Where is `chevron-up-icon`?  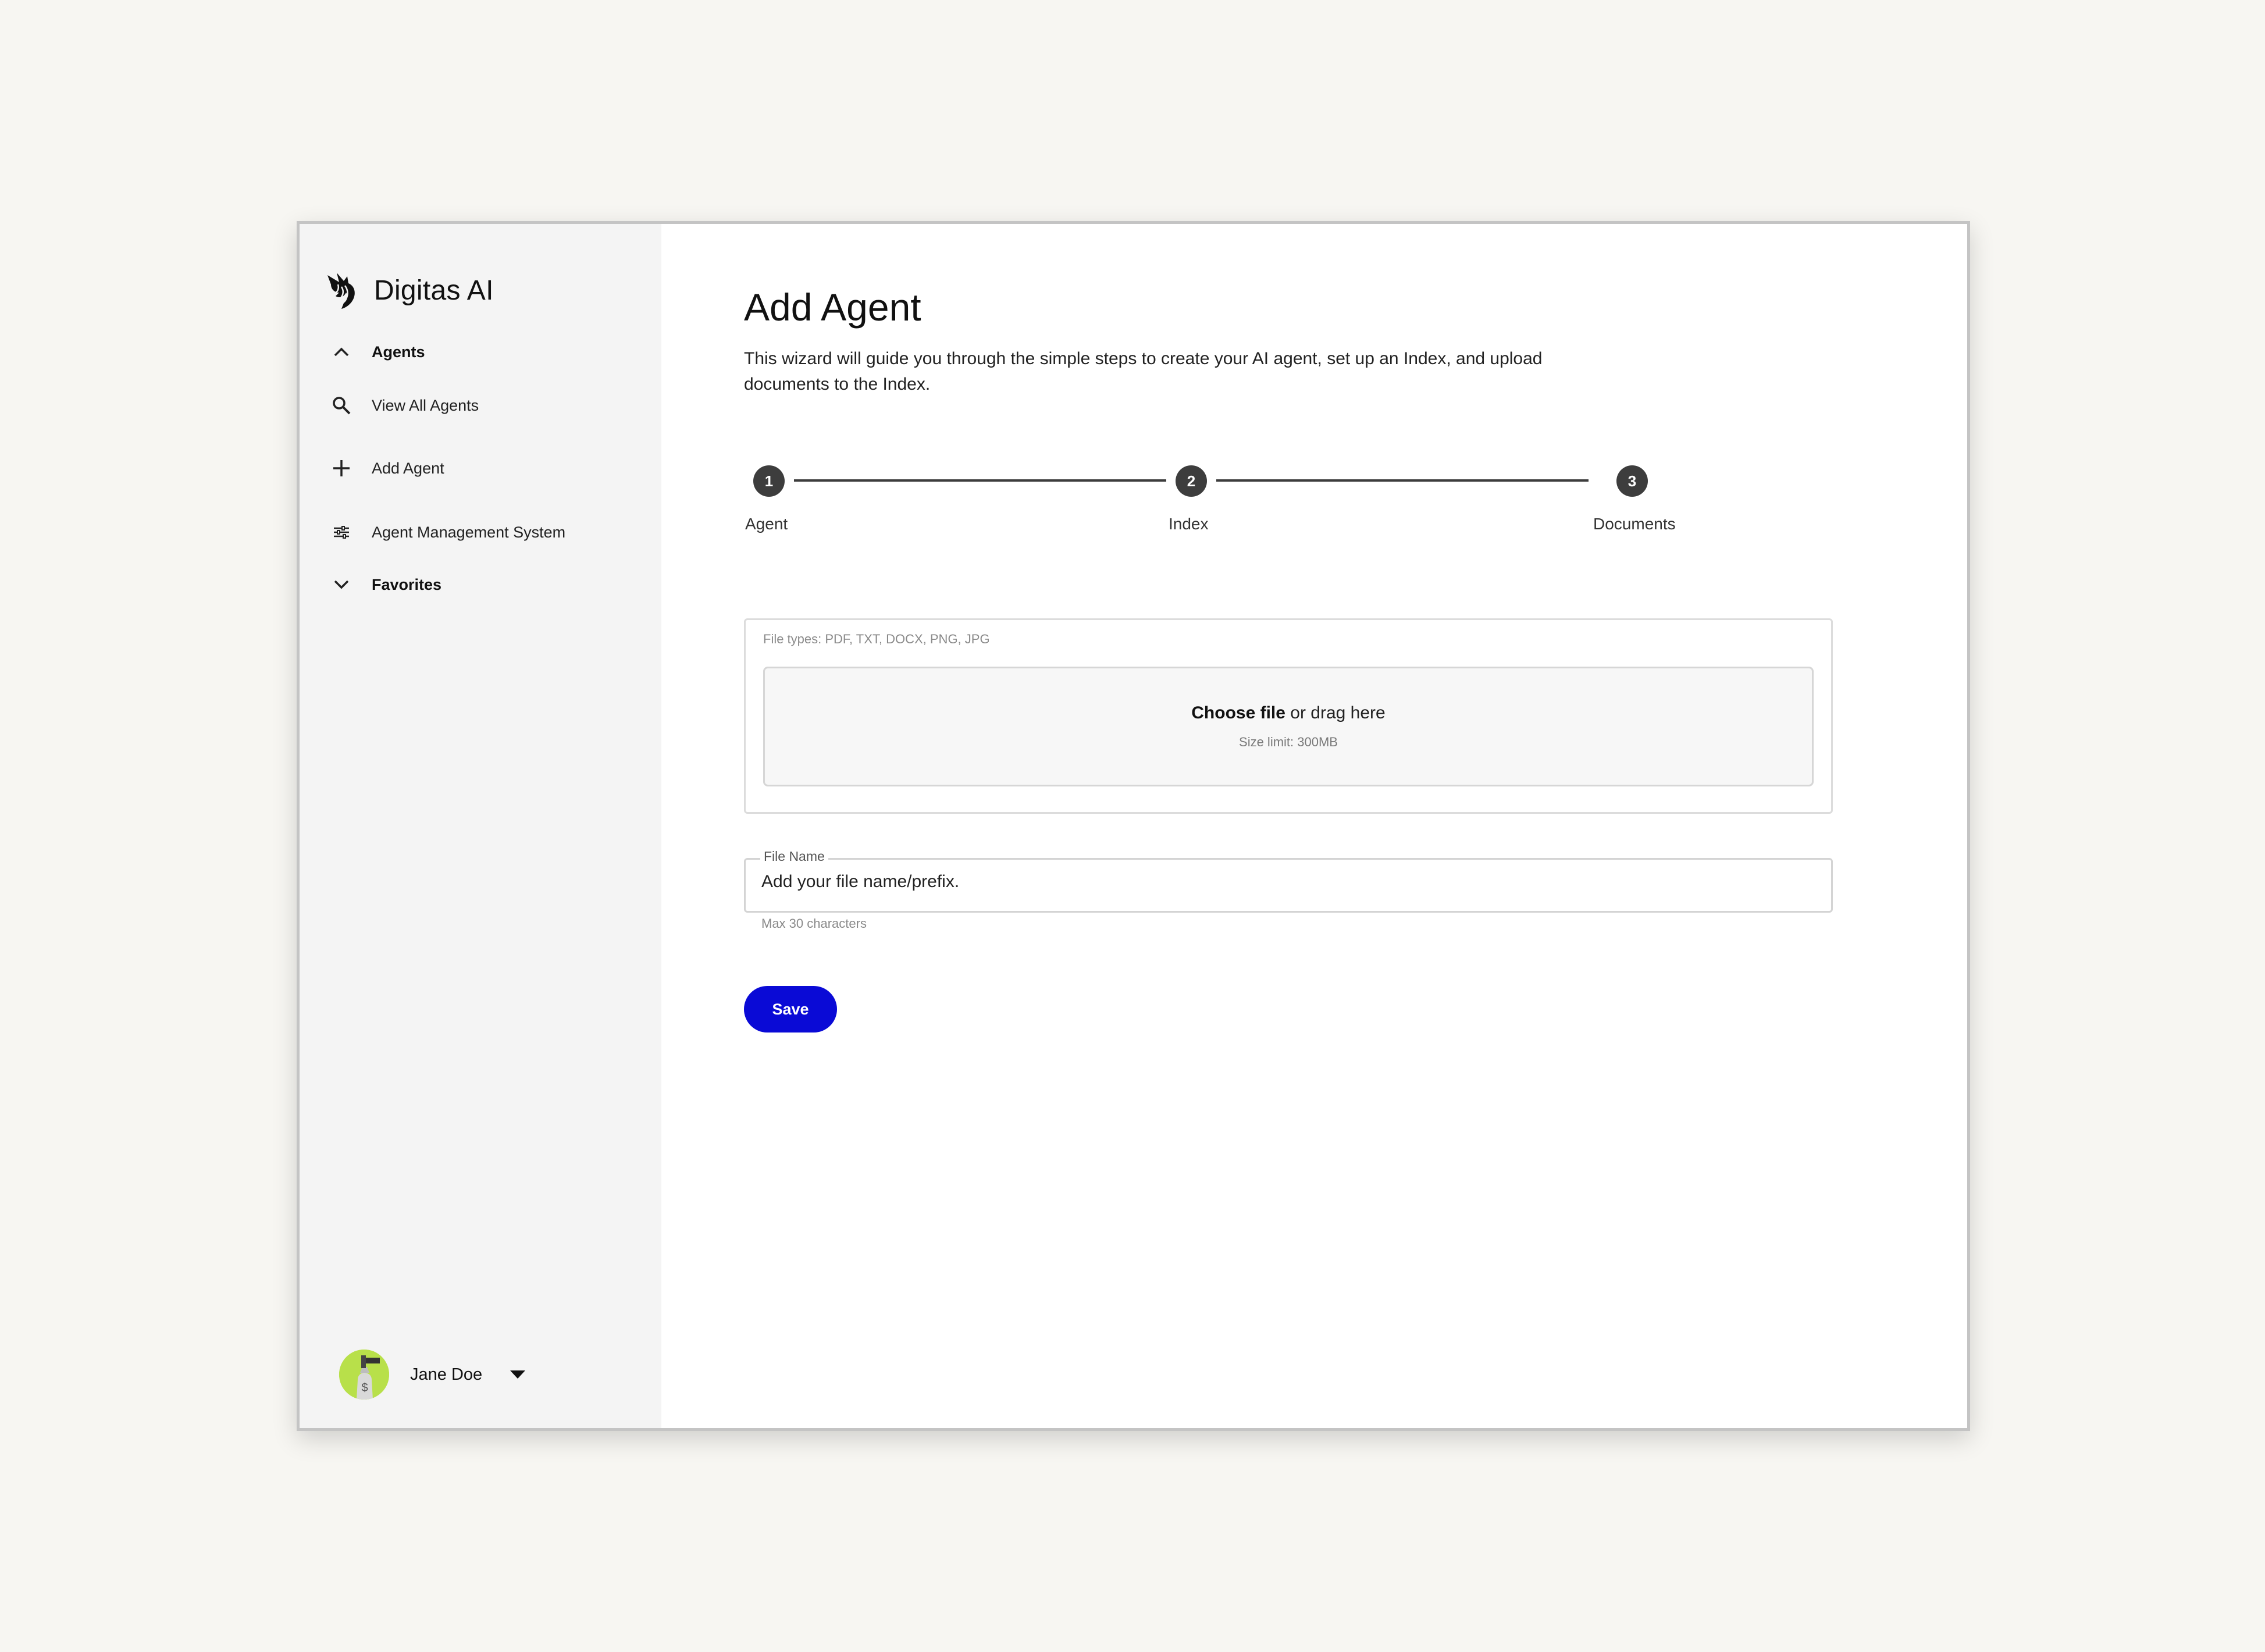 chevron-up-icon is located at coordinates (341, 352).